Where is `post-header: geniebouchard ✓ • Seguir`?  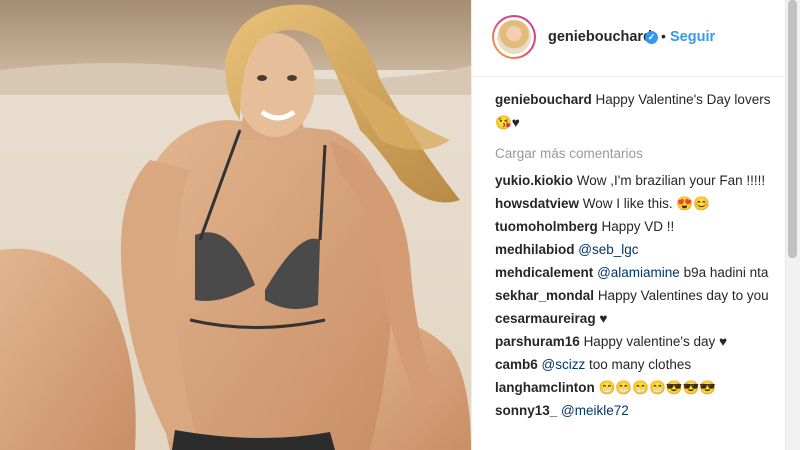 post-header: geniebouchard ✓ • Seguir is located at coordinates (629, 38).